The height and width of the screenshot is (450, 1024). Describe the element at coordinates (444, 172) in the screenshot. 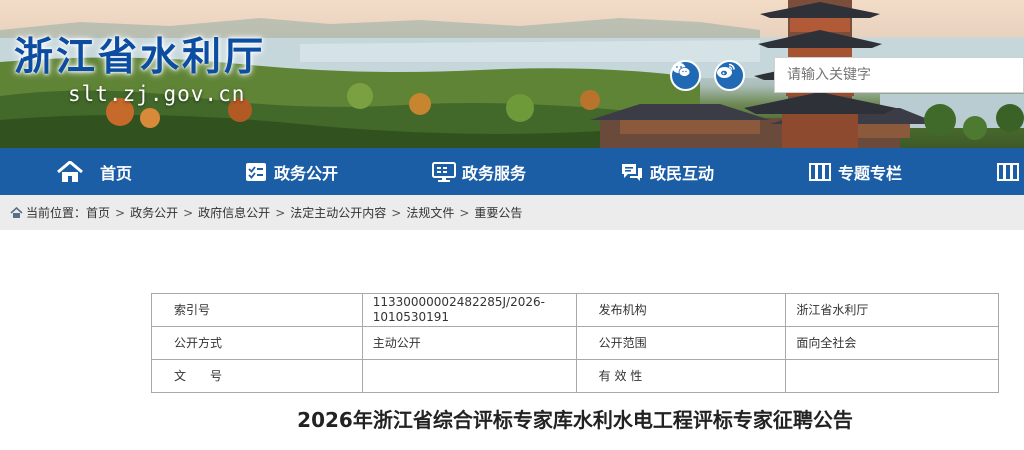

I see `monitor-icon` at that location.